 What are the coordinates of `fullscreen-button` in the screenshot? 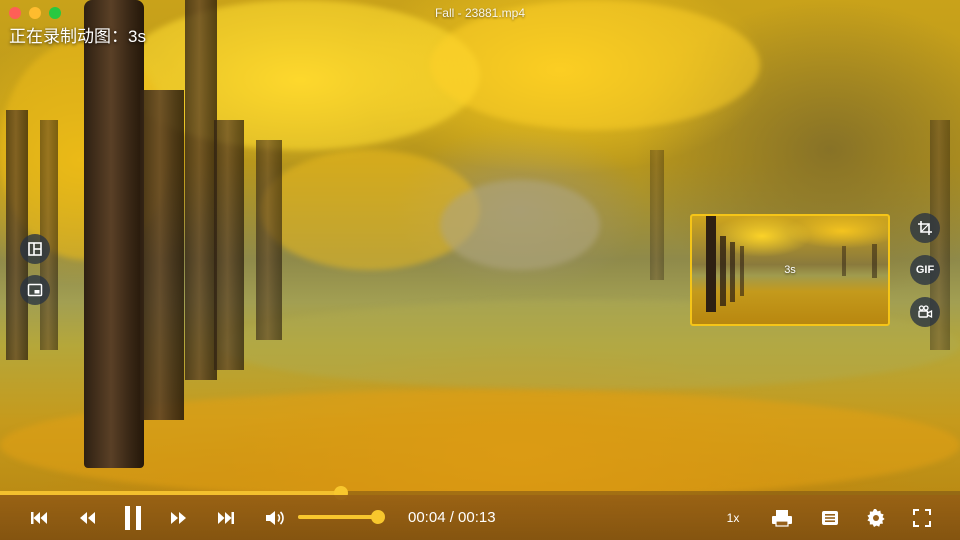 It's located at (922, 517).